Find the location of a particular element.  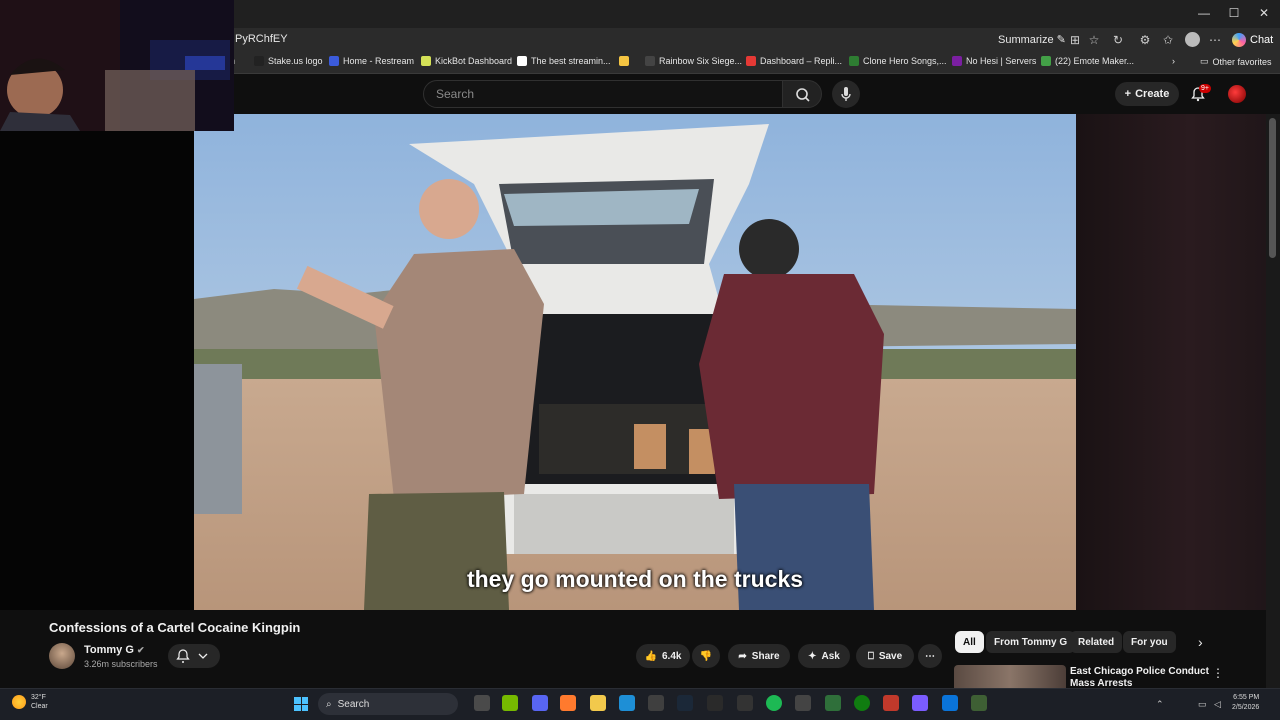

search-box is located at coordinates (603, 94).